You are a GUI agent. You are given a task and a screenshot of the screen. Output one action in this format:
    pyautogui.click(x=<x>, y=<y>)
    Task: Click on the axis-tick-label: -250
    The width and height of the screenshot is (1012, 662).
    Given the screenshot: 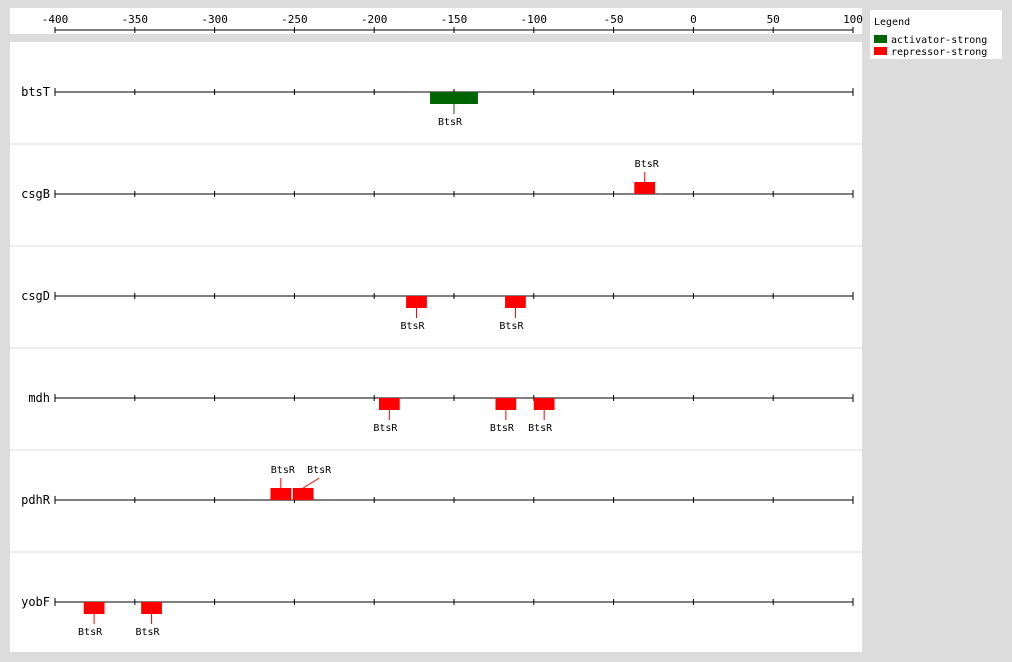 What is the action you would take?
    pyautogui.click(x=294, y=19)
    